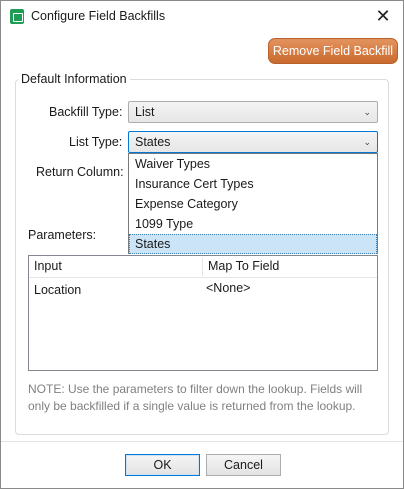 Image resolution: width=404 pixels, height=489 pixels. I want to click on title-bar: Configure Field Backfills ✕, so click(202, 16).